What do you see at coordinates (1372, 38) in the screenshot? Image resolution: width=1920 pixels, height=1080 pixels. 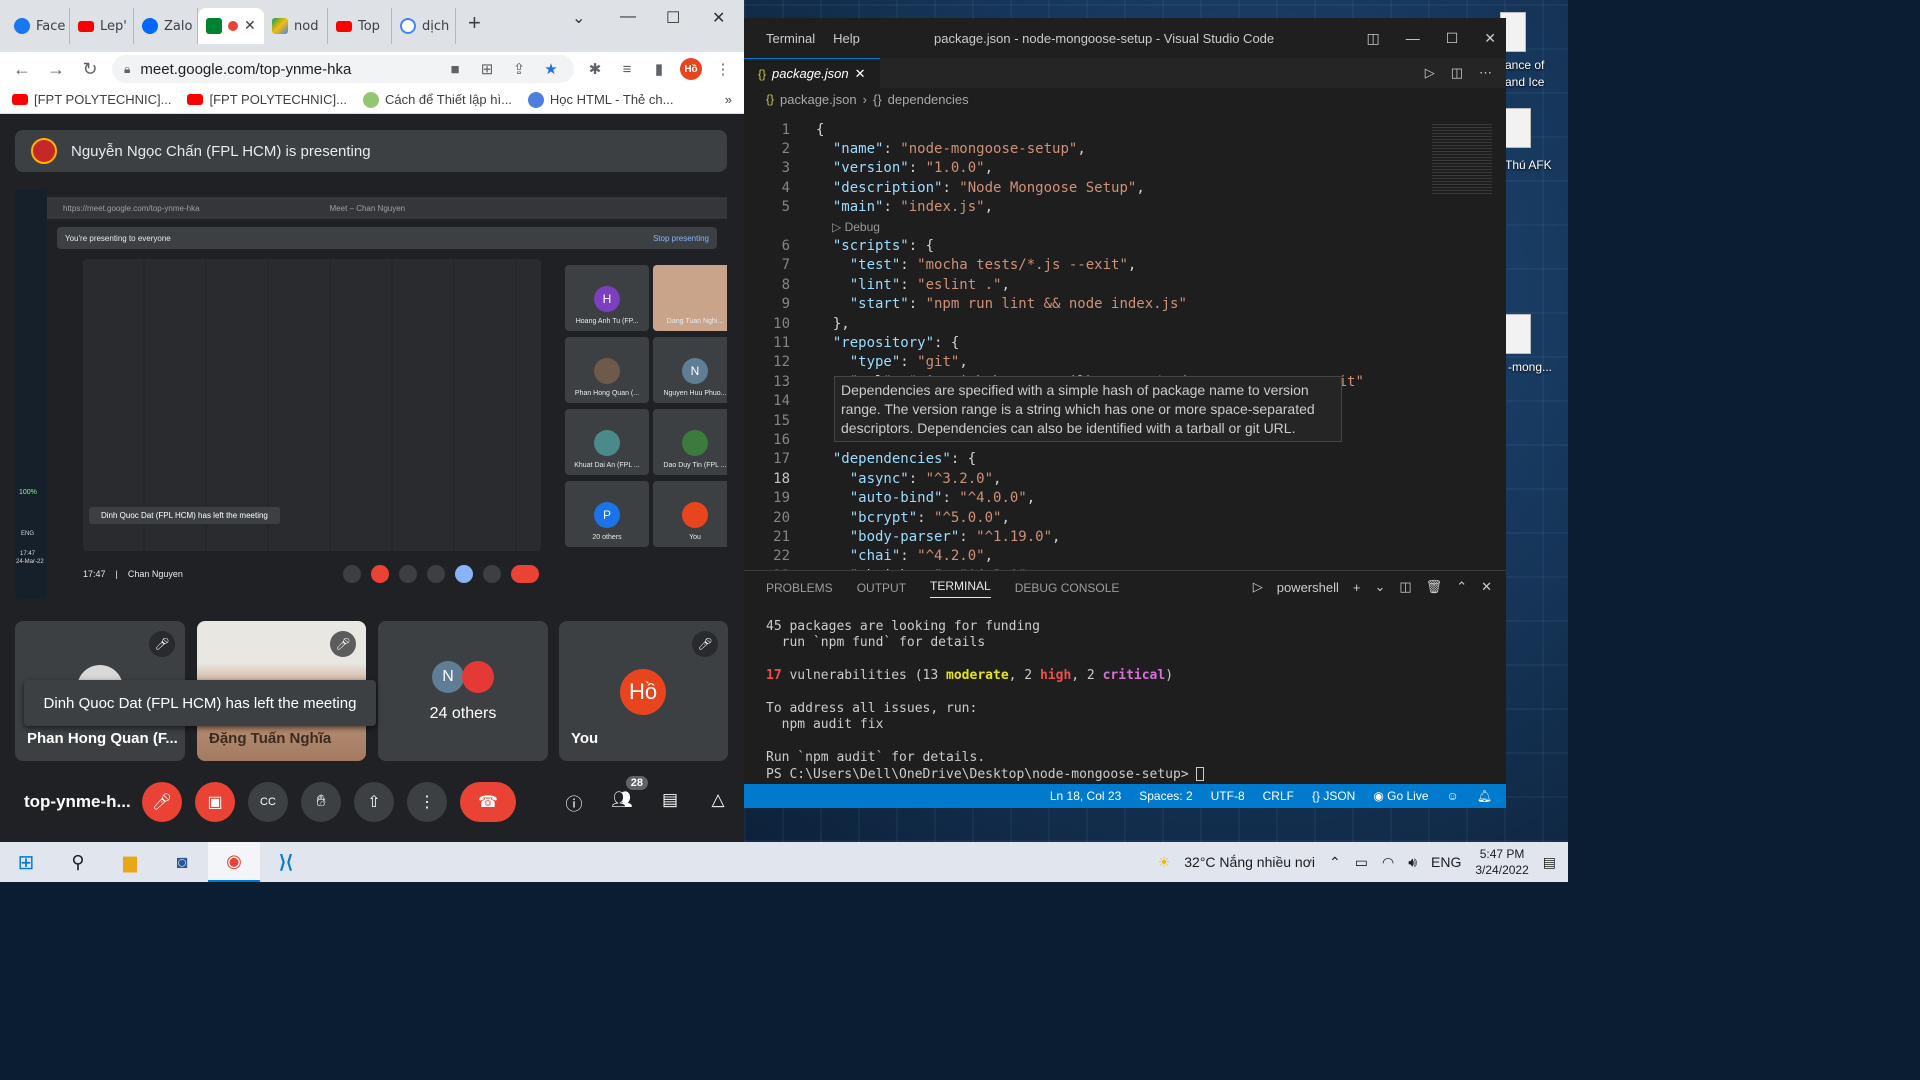 I see `layout-icon: ◫` at bounding box center [1372, 38].